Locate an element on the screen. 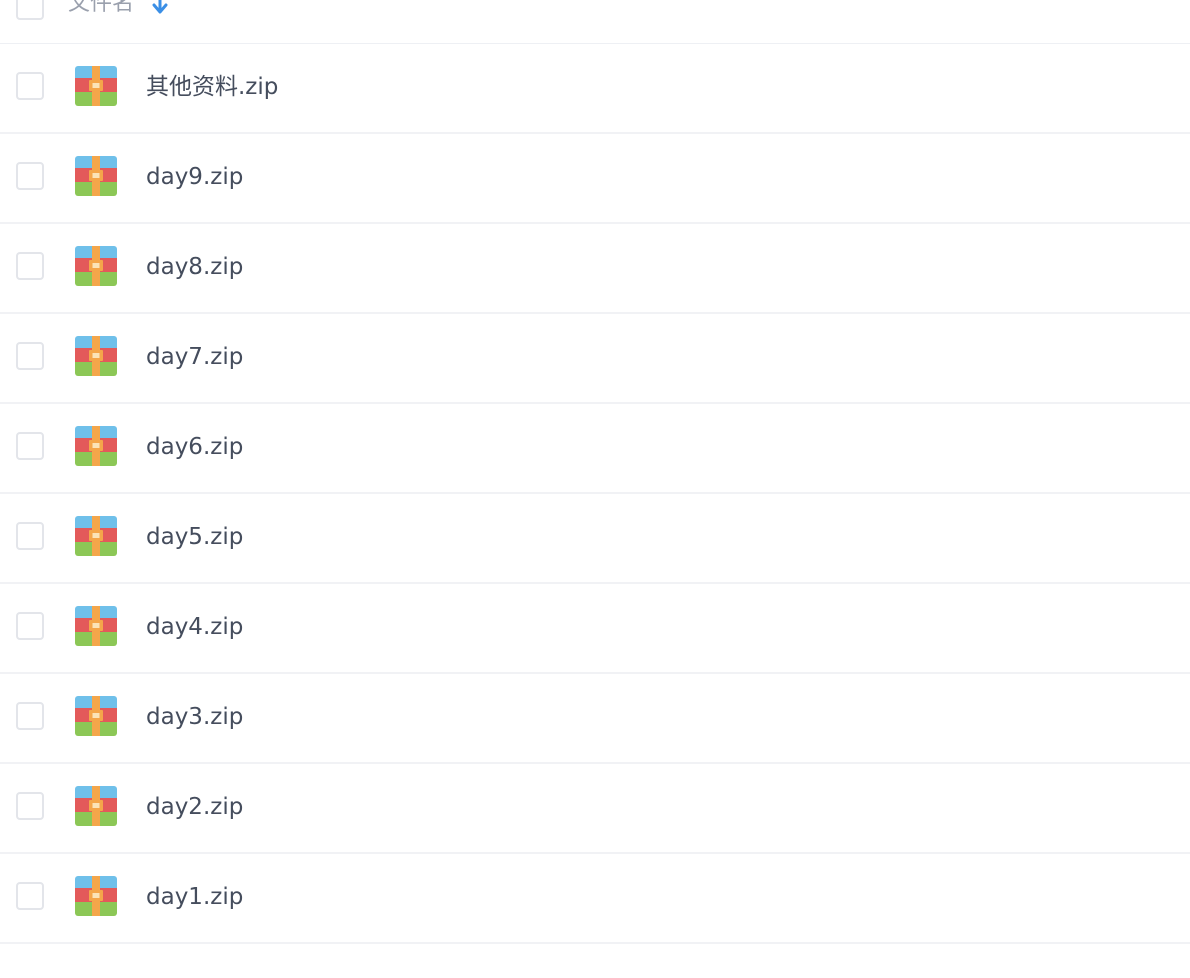 This screenshot has width=1190, height=978. file-name: day4.zip is located at coordinates (194, 627).